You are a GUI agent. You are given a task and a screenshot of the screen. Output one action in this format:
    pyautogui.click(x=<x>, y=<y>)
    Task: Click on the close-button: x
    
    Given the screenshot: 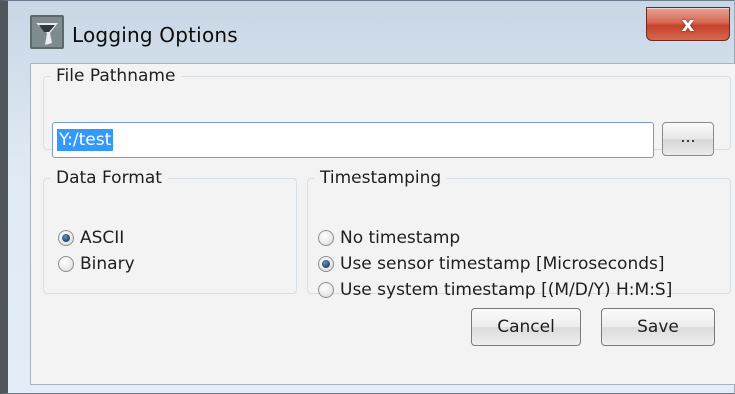 What is the action you would take?
    pyautogui.click(x=688, y=24)
    